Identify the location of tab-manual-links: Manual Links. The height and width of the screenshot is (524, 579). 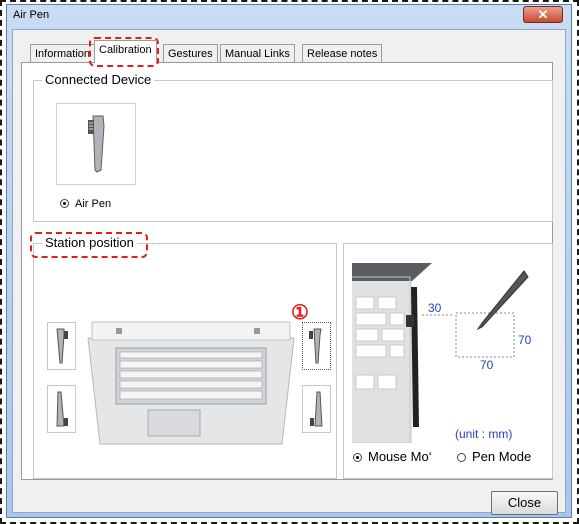
(257, 53).